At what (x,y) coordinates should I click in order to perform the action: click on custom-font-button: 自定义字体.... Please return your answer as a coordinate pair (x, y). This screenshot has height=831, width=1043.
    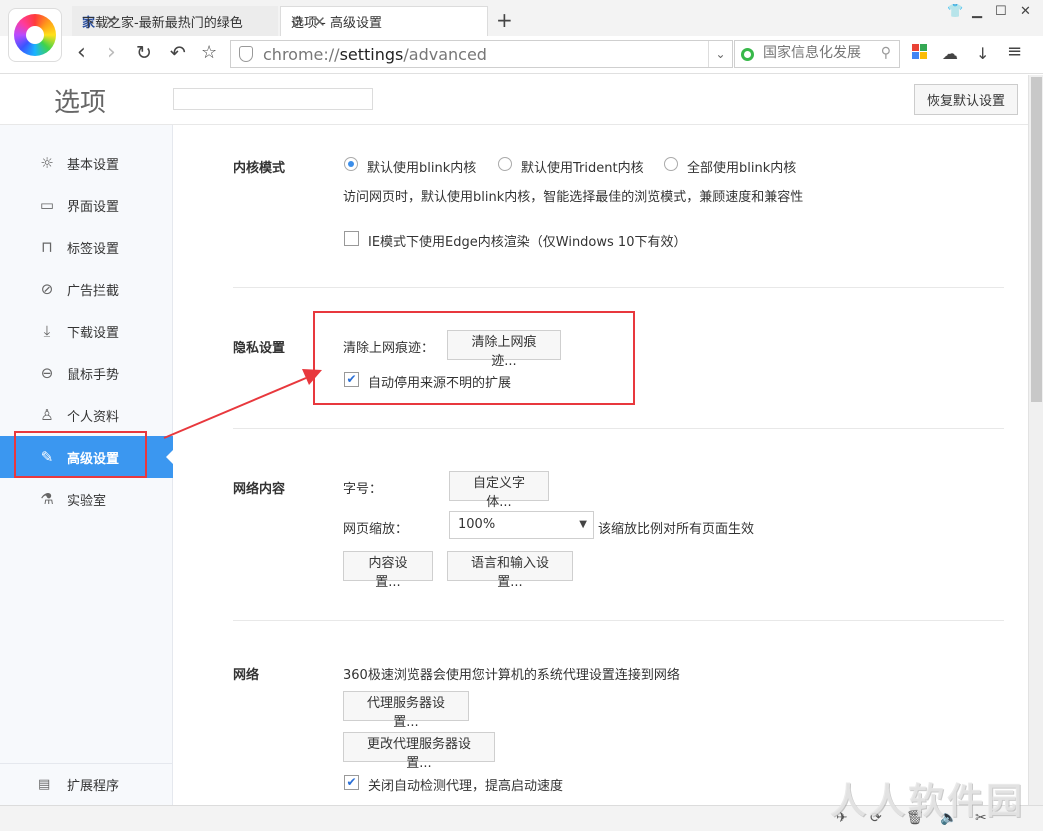
    Looking at the image, I should click on (499, 490).